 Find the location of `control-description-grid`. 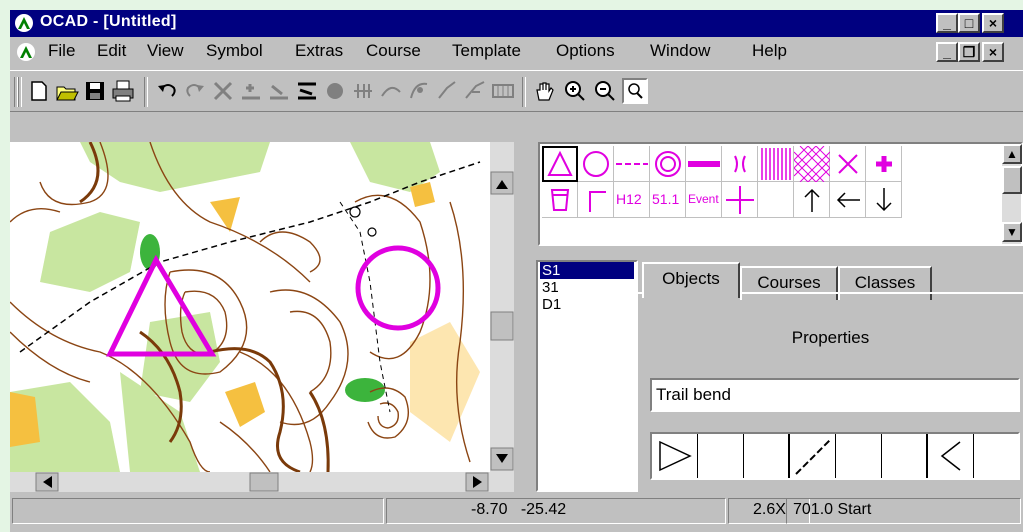

control-description-grid is located at coordinates (835, 456).